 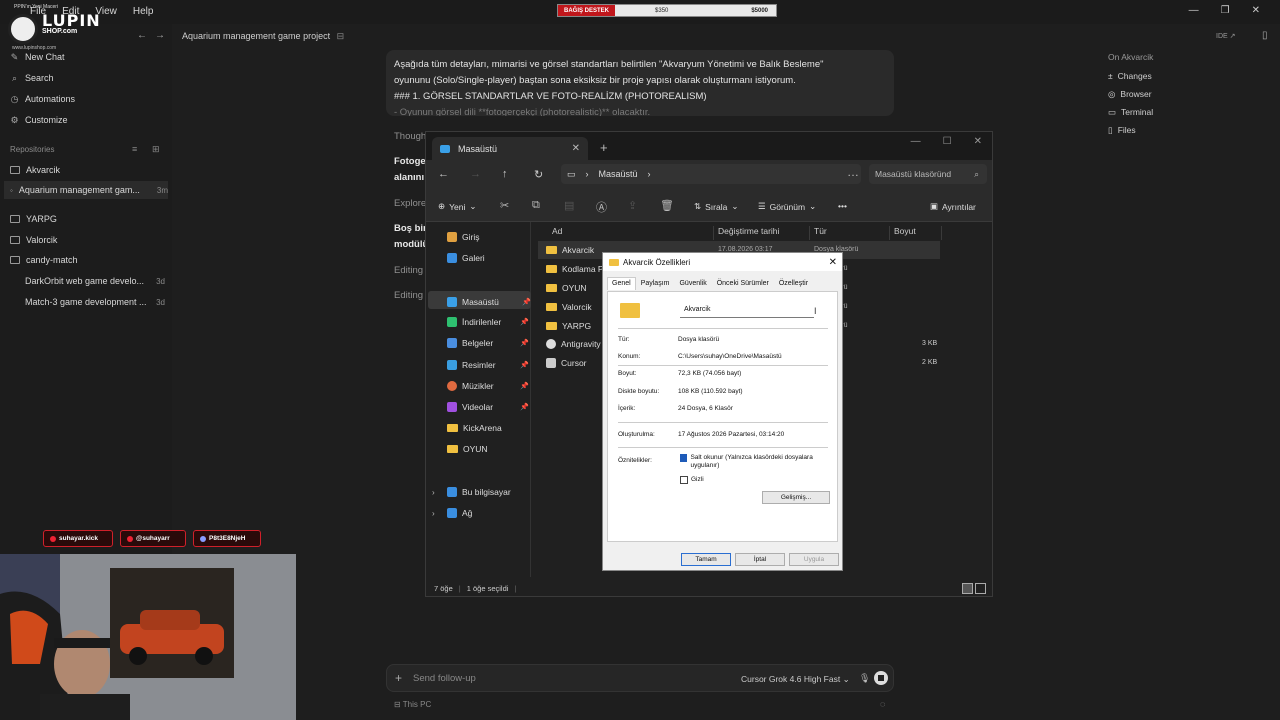 What do you see at coordinates (787, 206) in the screenshot?
I see `view-button: ☰ Görünüm ⌄` at bounding box center [787, 206].